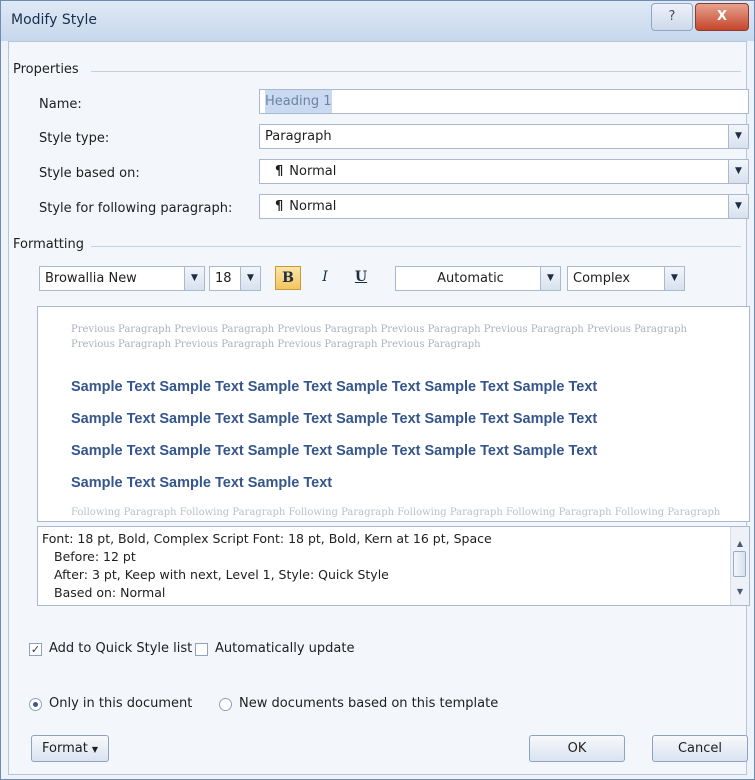  I want to click on cancel-button: Cancel, so click(700, 748).